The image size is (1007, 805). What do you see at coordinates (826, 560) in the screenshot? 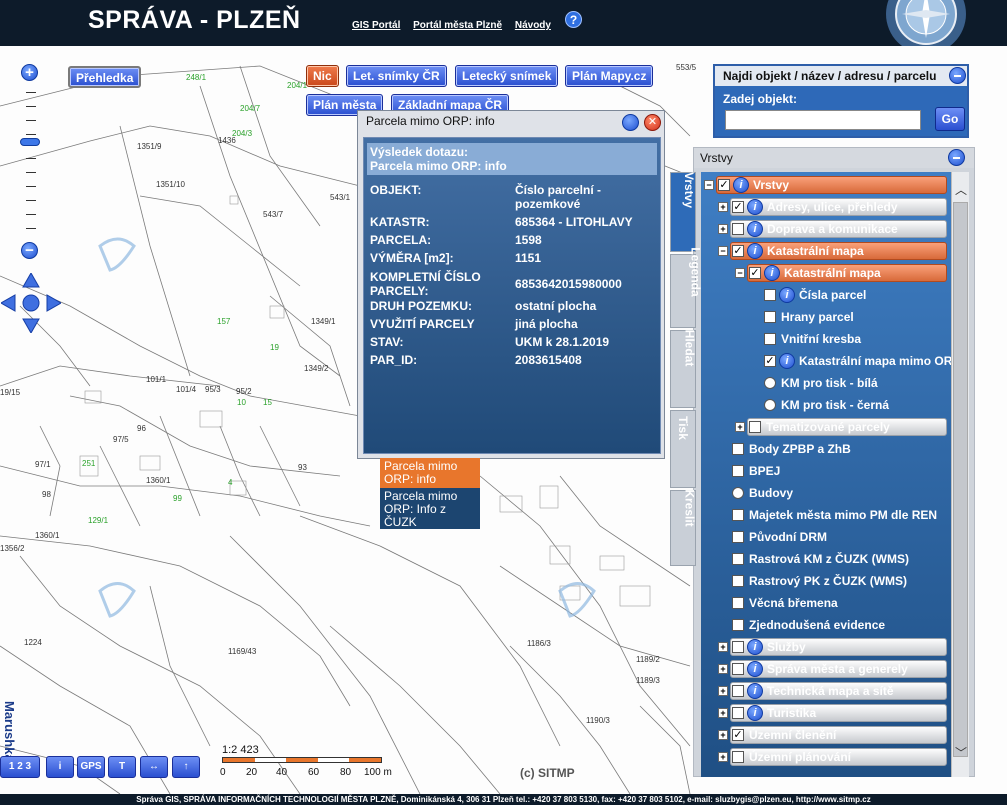
I see `layer-item: Rastrová KM z ČUZK (WMS)` at bounding box center [826, 560].